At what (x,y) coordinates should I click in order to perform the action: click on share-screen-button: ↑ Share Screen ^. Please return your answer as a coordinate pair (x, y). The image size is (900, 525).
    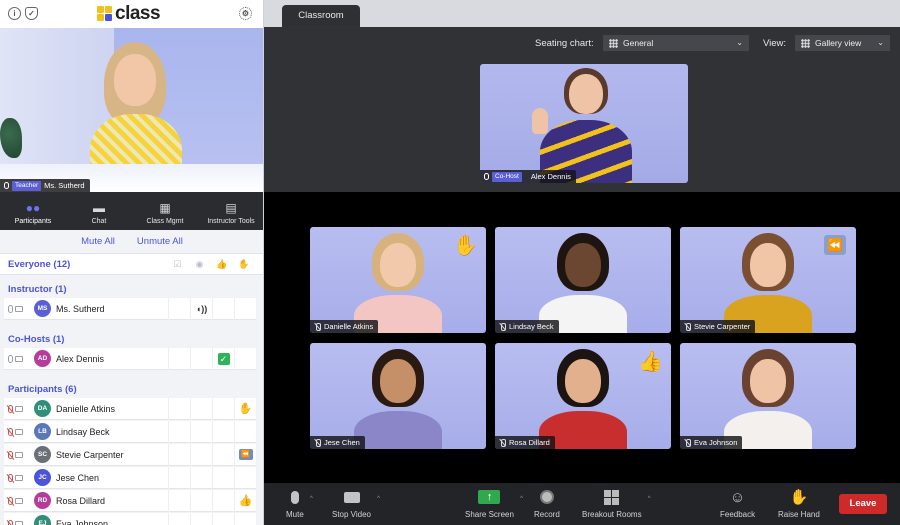
    Looking at the image, I should click on (494, 503).